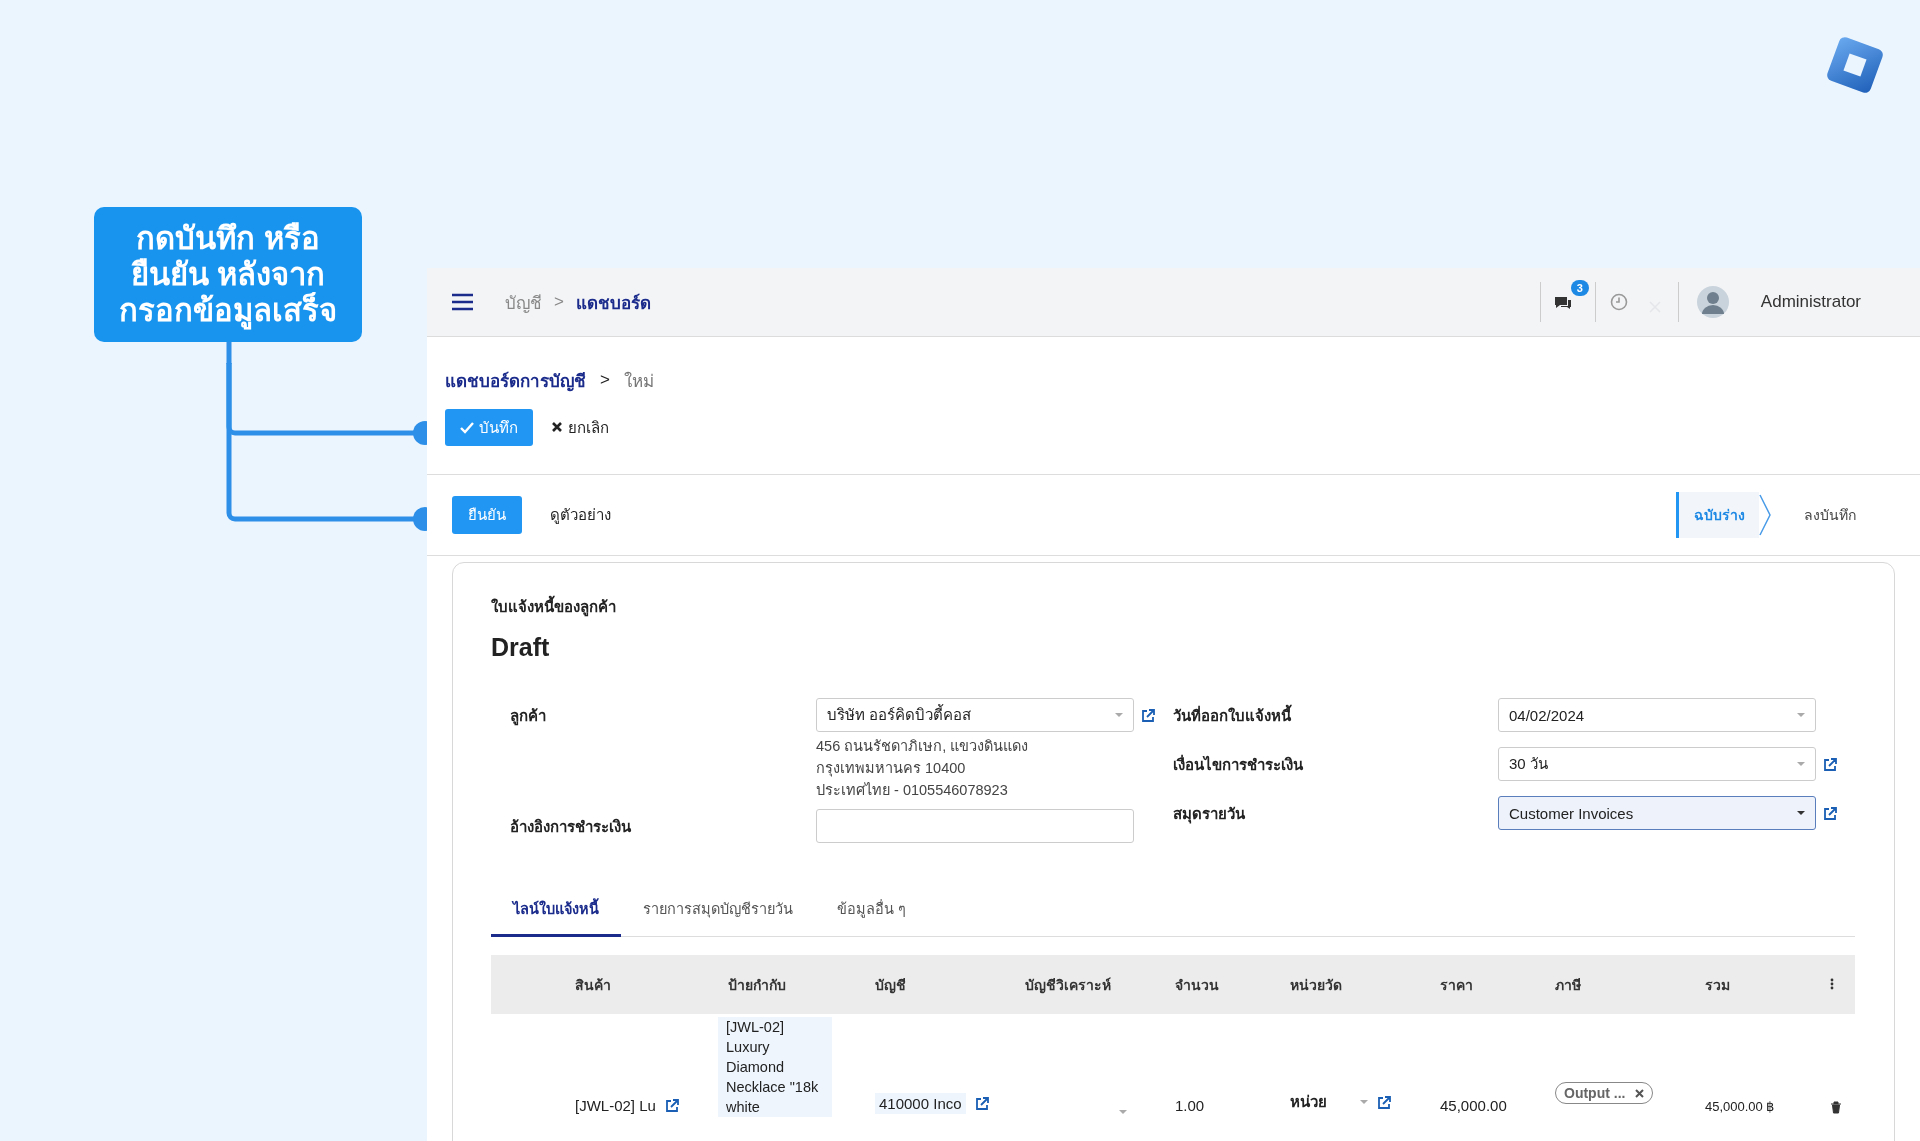  I want to click on menu-icon, so click(462, 302).